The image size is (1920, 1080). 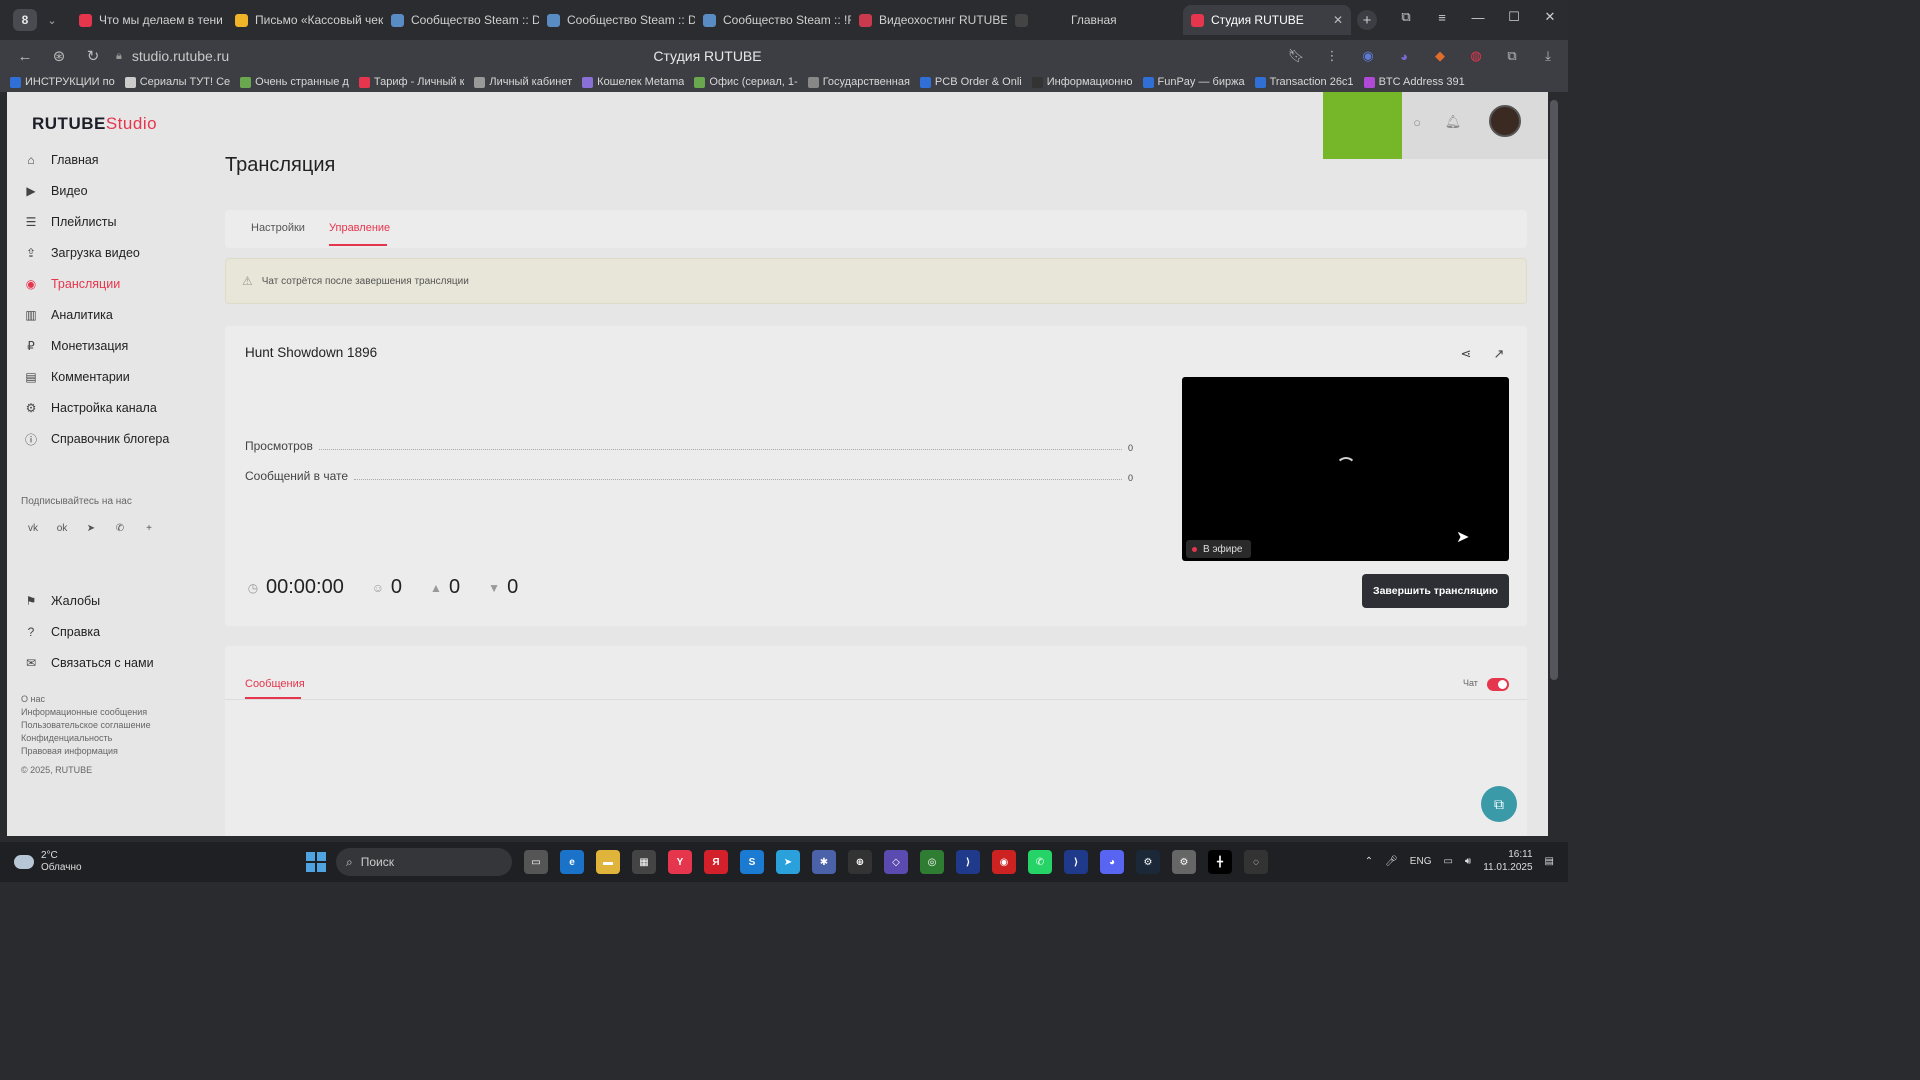 I want to click on windows-start-icon, so click(x=316, y=862).